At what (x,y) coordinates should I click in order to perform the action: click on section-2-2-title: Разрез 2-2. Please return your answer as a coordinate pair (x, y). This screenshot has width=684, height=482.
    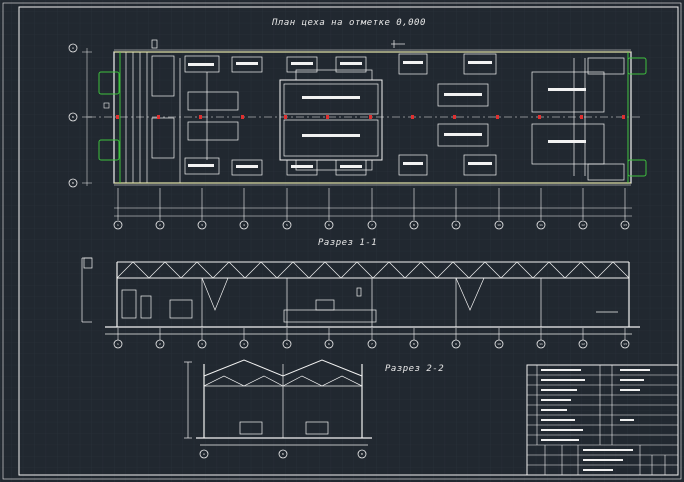
    Looking at the image, I should click on (415, 369).